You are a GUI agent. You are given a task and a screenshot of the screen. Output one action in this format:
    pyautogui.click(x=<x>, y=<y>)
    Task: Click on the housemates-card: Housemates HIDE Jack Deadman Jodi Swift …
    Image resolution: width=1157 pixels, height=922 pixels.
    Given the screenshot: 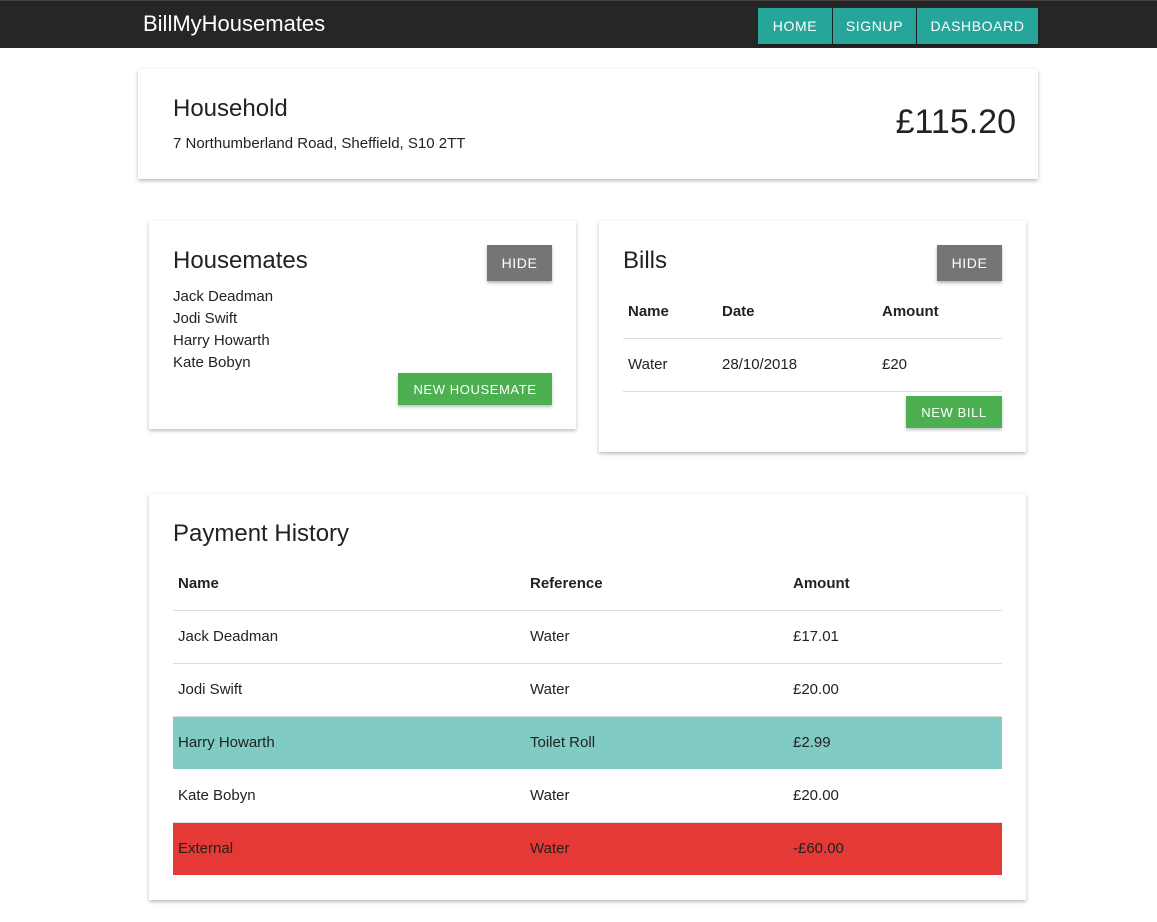 What is the action you would take?
    pyautogui.click(x=362, y=325)
    